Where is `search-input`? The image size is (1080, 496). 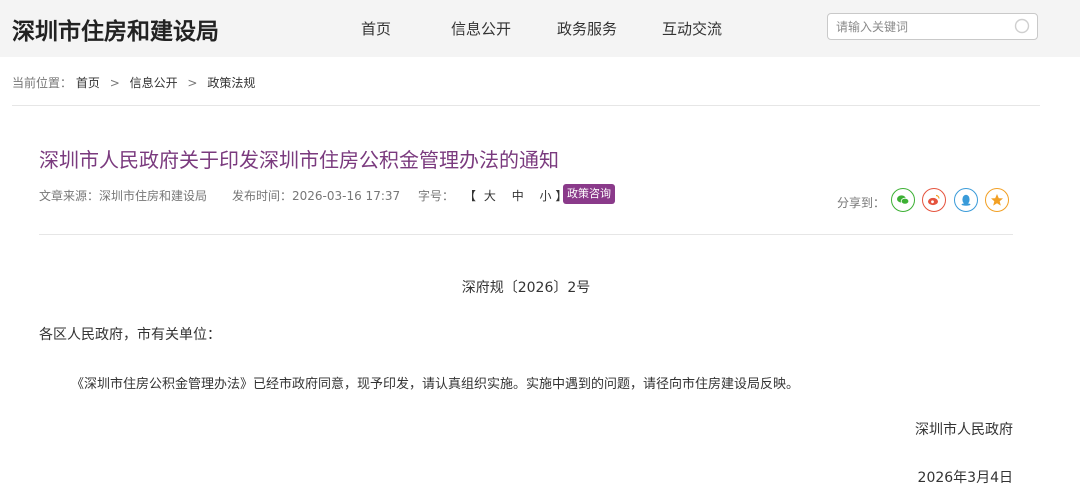 search-input is located at coordinates (921, 27).